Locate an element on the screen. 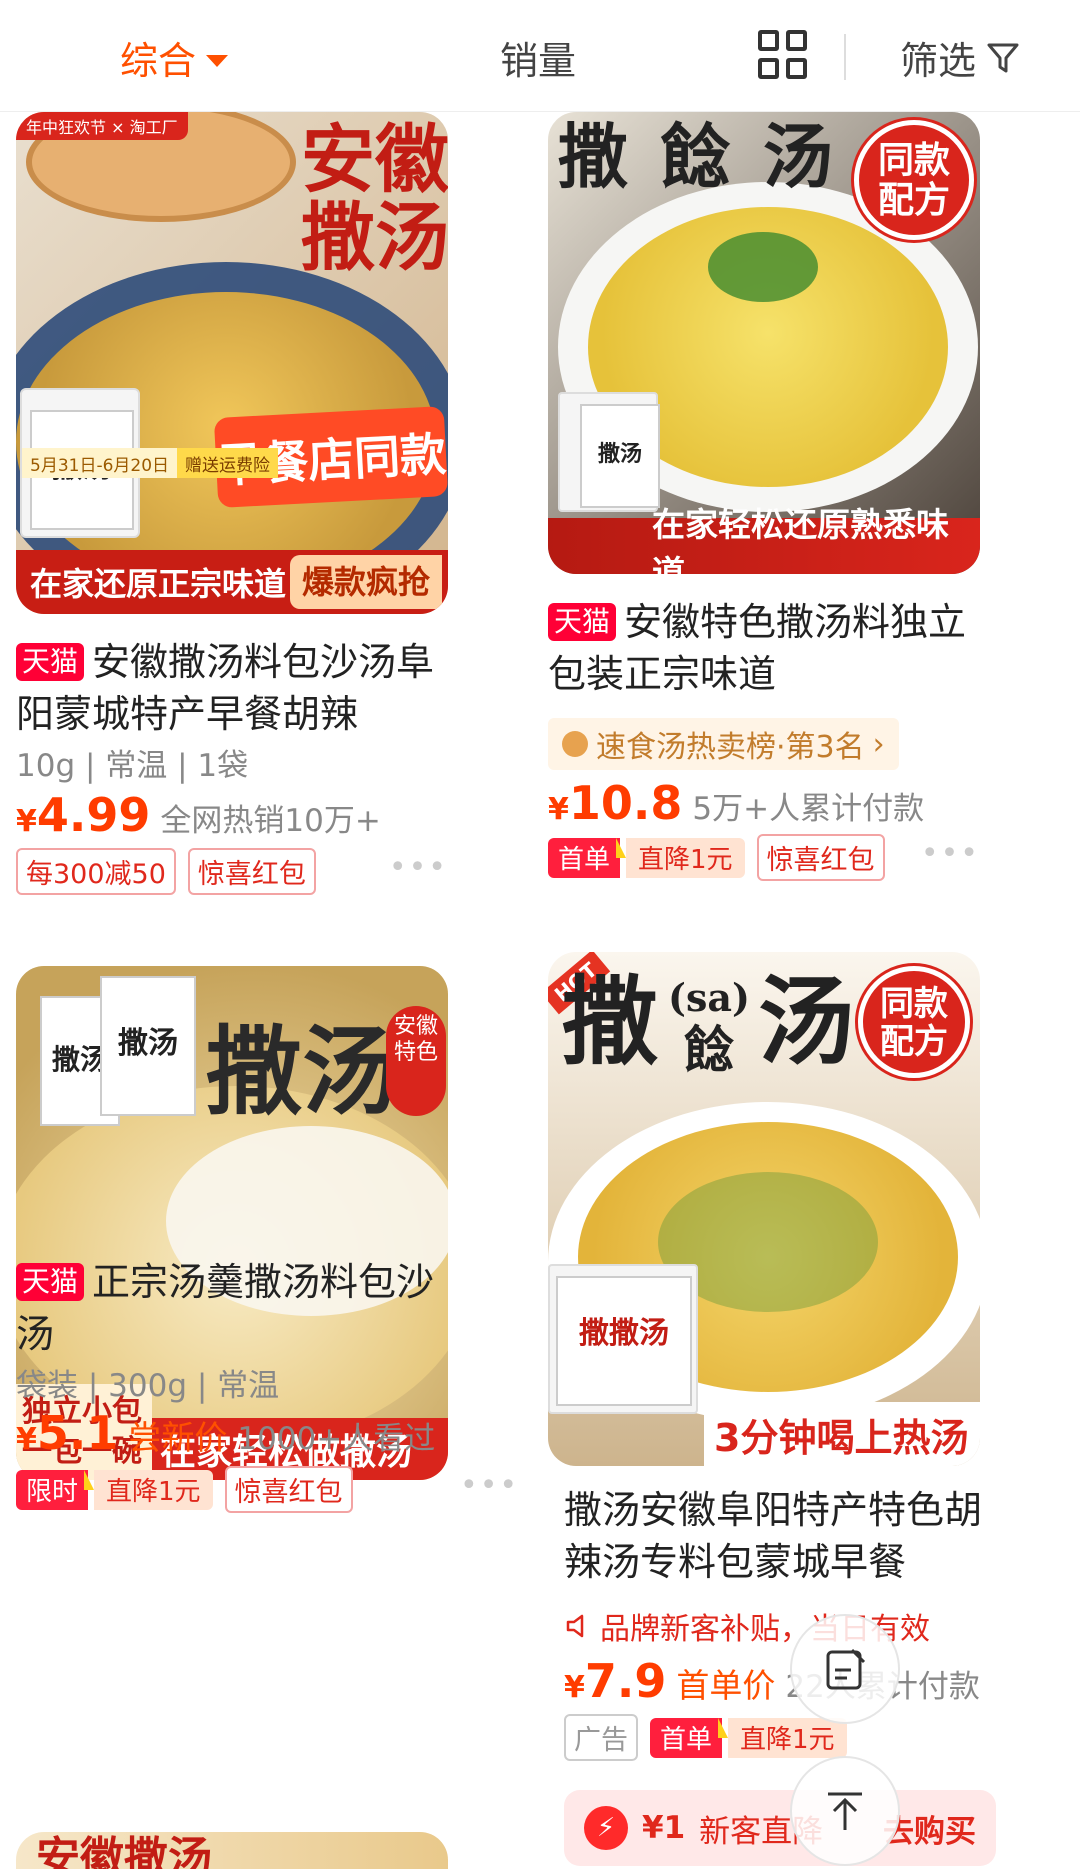  thumb-side-label: 安徽 特色 is located at coordinates (416, 1061).